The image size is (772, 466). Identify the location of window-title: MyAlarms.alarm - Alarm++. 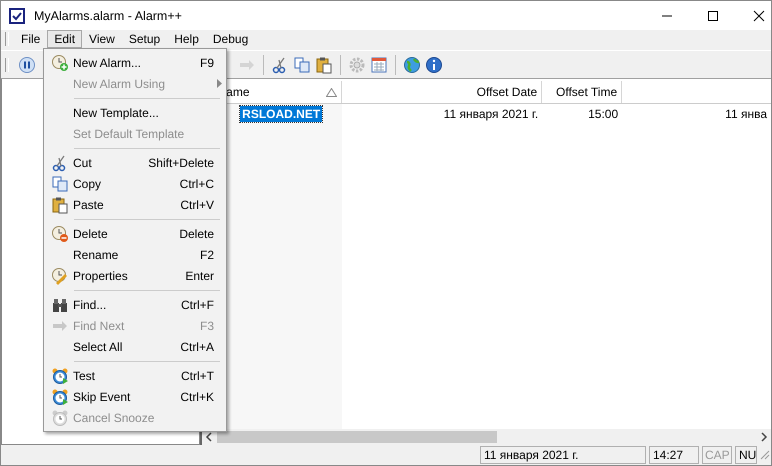
(108, 15).